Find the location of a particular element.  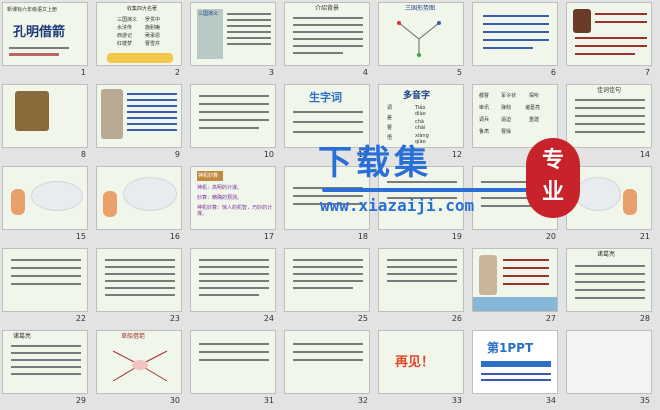

slide-cell: 16 is located at coordinates (139, 205).